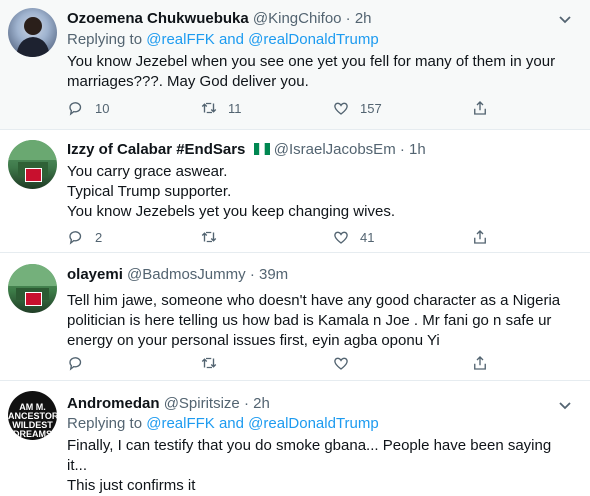 This screenshot has width=590, height=496. What do you see at coordinates (357, 108) in the screenshot?
I see `like-button: 157` at bounding box center [357, 108].